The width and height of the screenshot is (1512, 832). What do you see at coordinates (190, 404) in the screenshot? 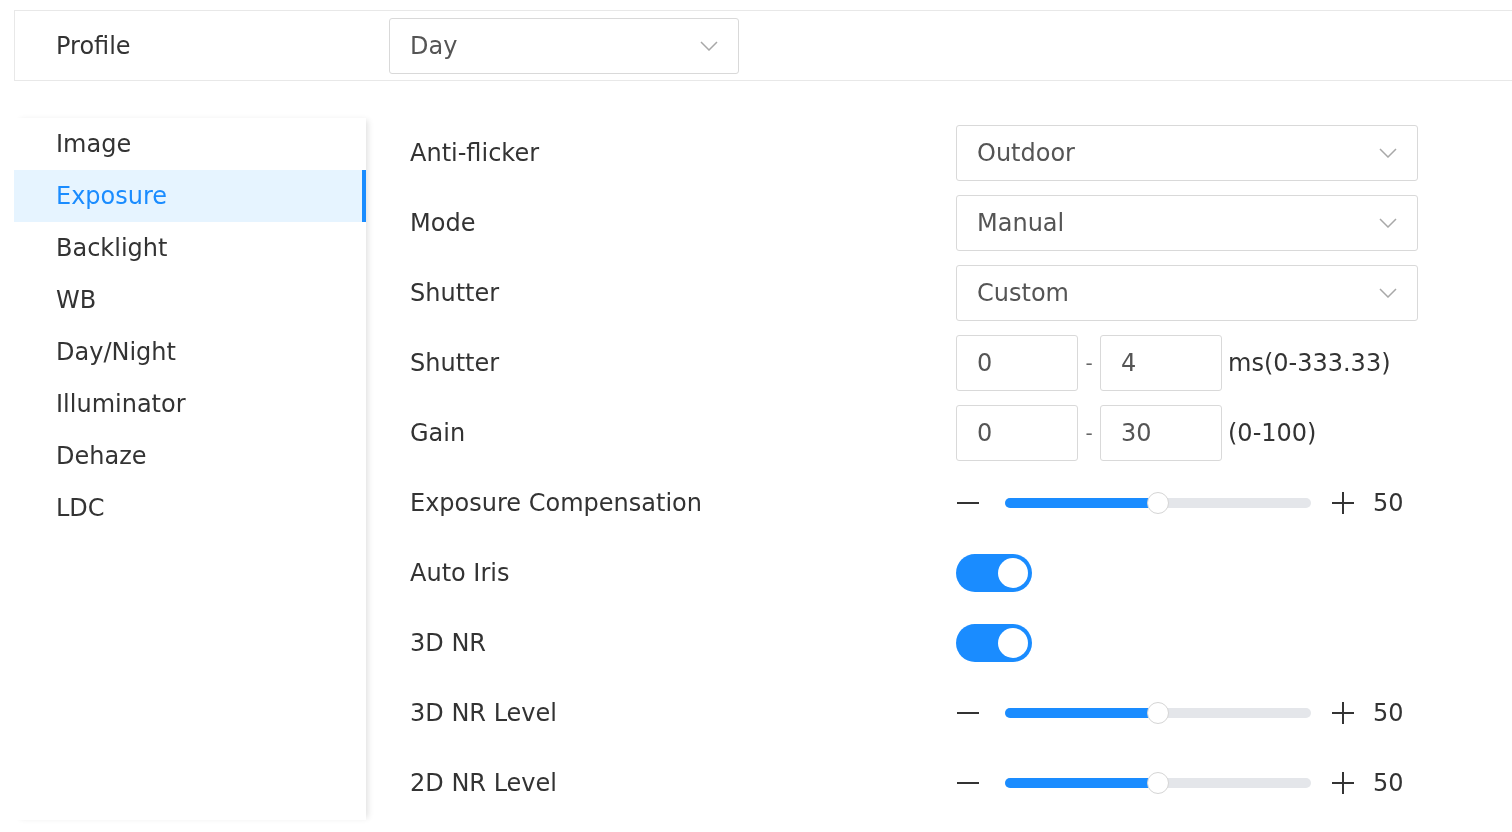
I see `sidebar-item: Illuminator` at bounding box center [190, 404].